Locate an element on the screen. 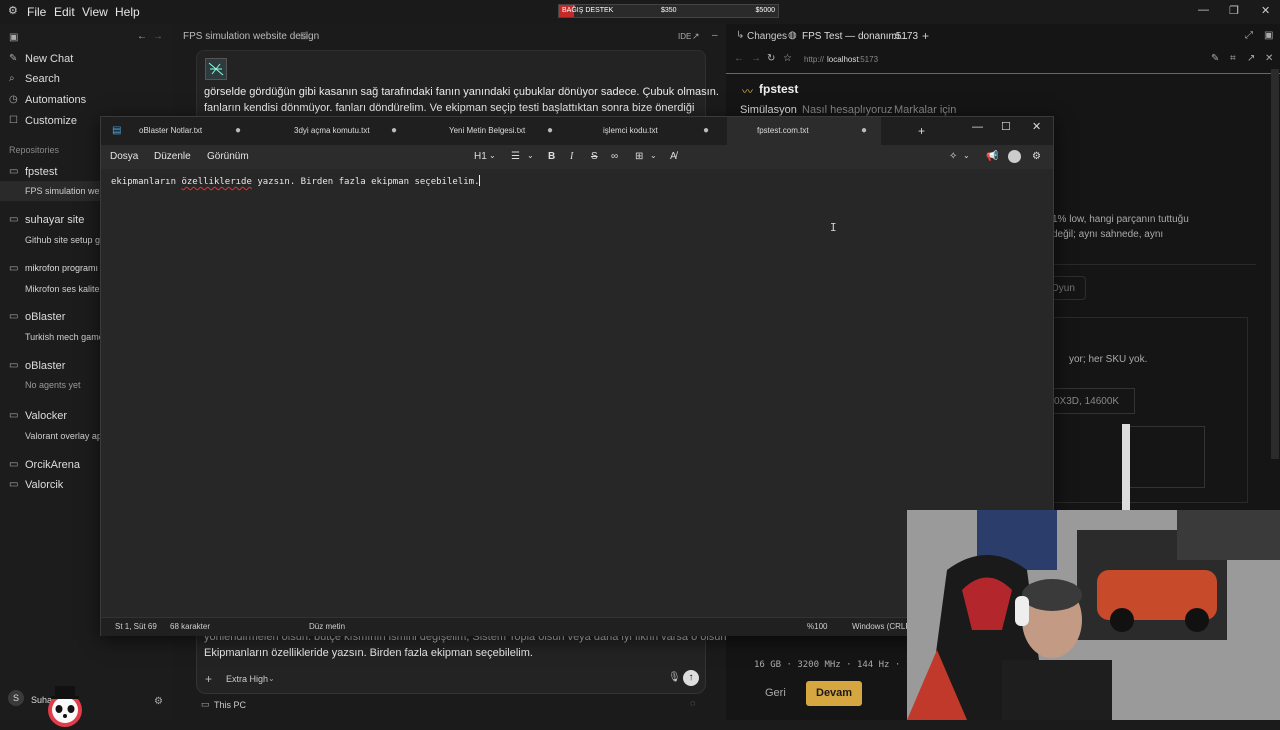 This screenshot has width=1280, height=730. tab-3d-command: 3dyi açma komutu.txt ● is located at coordinates (334, 131).